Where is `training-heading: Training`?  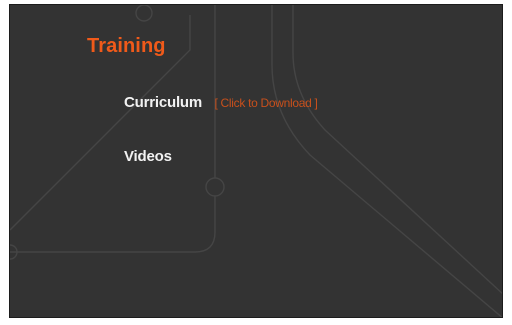
training-heading: Training is located at coordinates (126, 46).